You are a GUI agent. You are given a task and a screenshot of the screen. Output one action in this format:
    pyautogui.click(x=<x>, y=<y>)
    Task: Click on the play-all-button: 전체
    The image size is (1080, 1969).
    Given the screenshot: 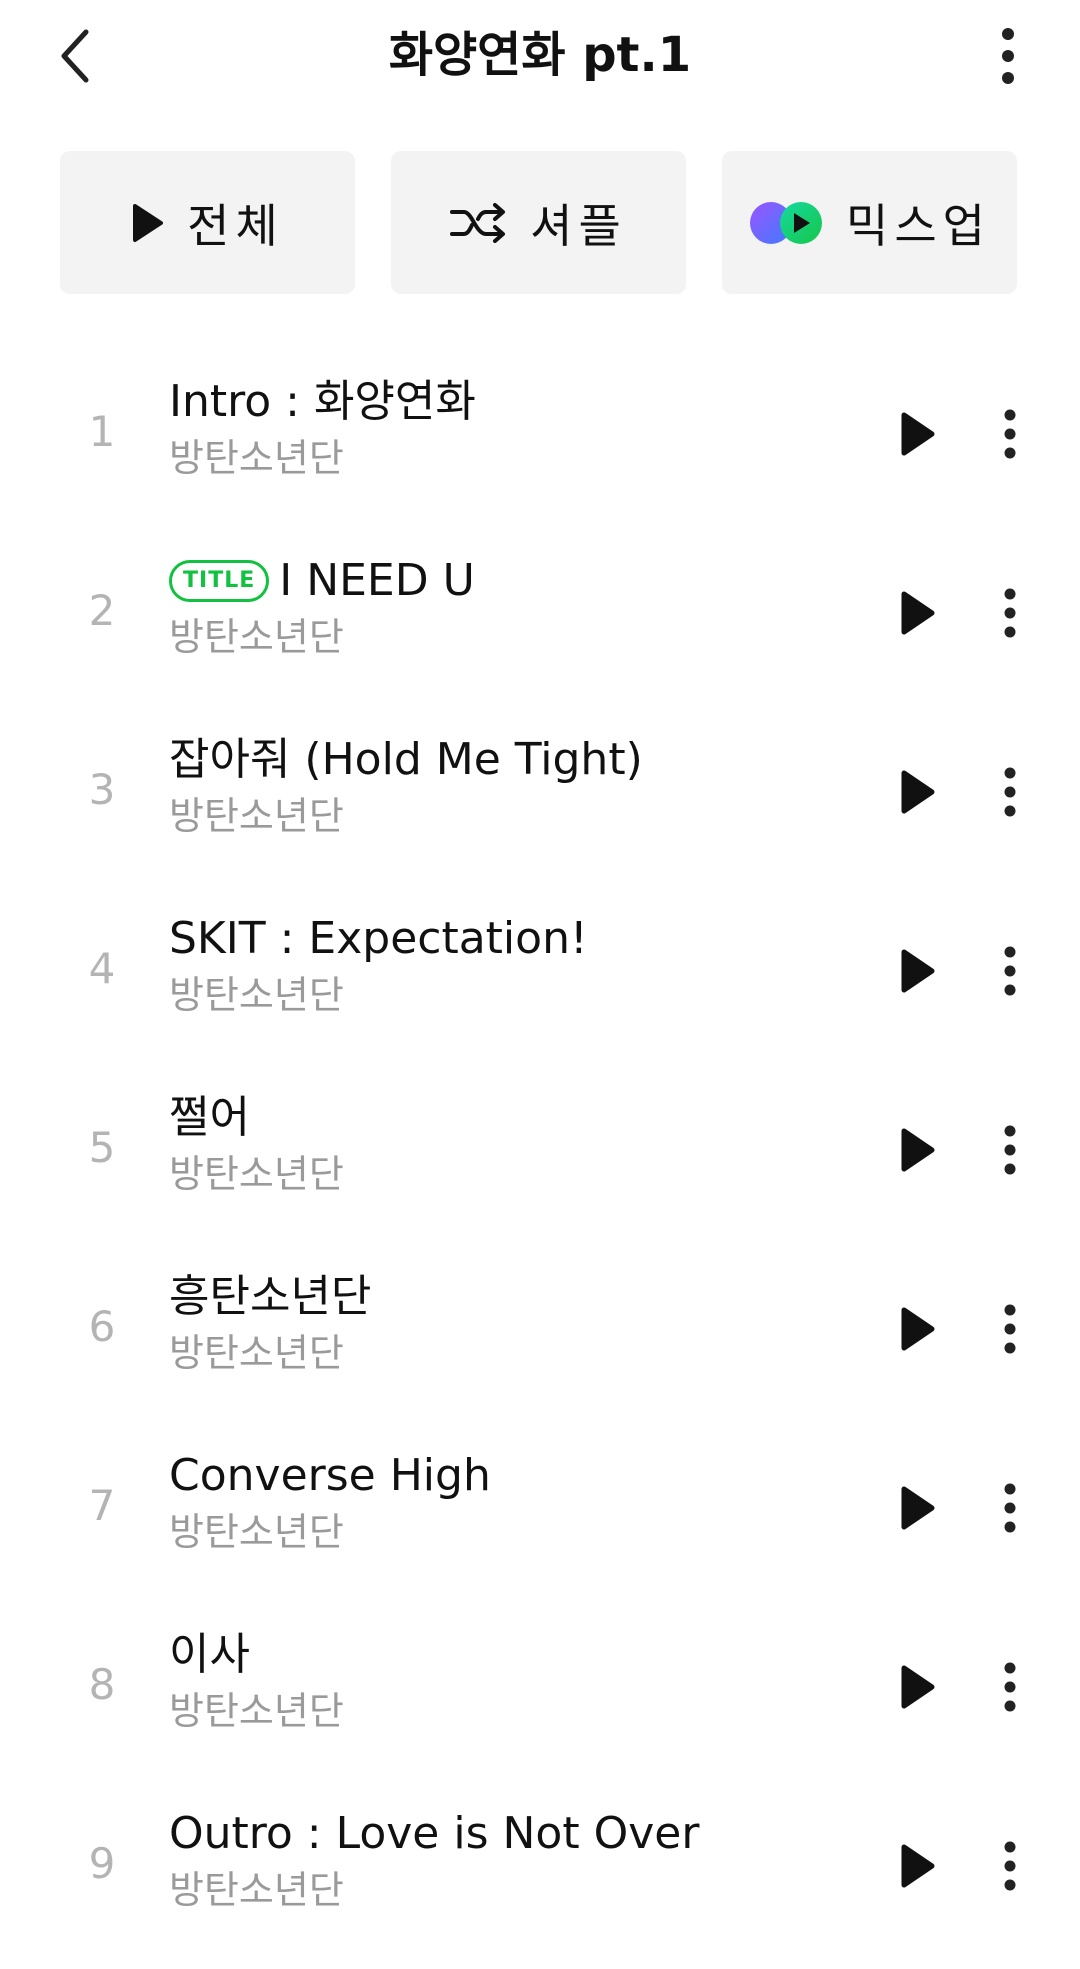 What is the action you would take?
    pyautogui.click(x=207, y=222)
    